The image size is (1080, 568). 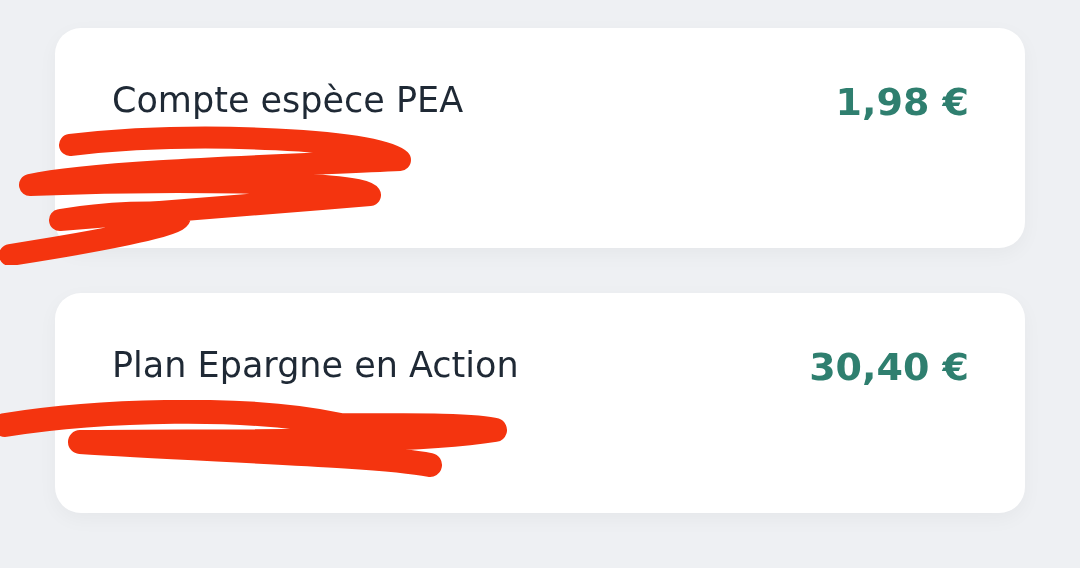 I want to click on account-balance: 1,98 €, so click(x=902, y=102).